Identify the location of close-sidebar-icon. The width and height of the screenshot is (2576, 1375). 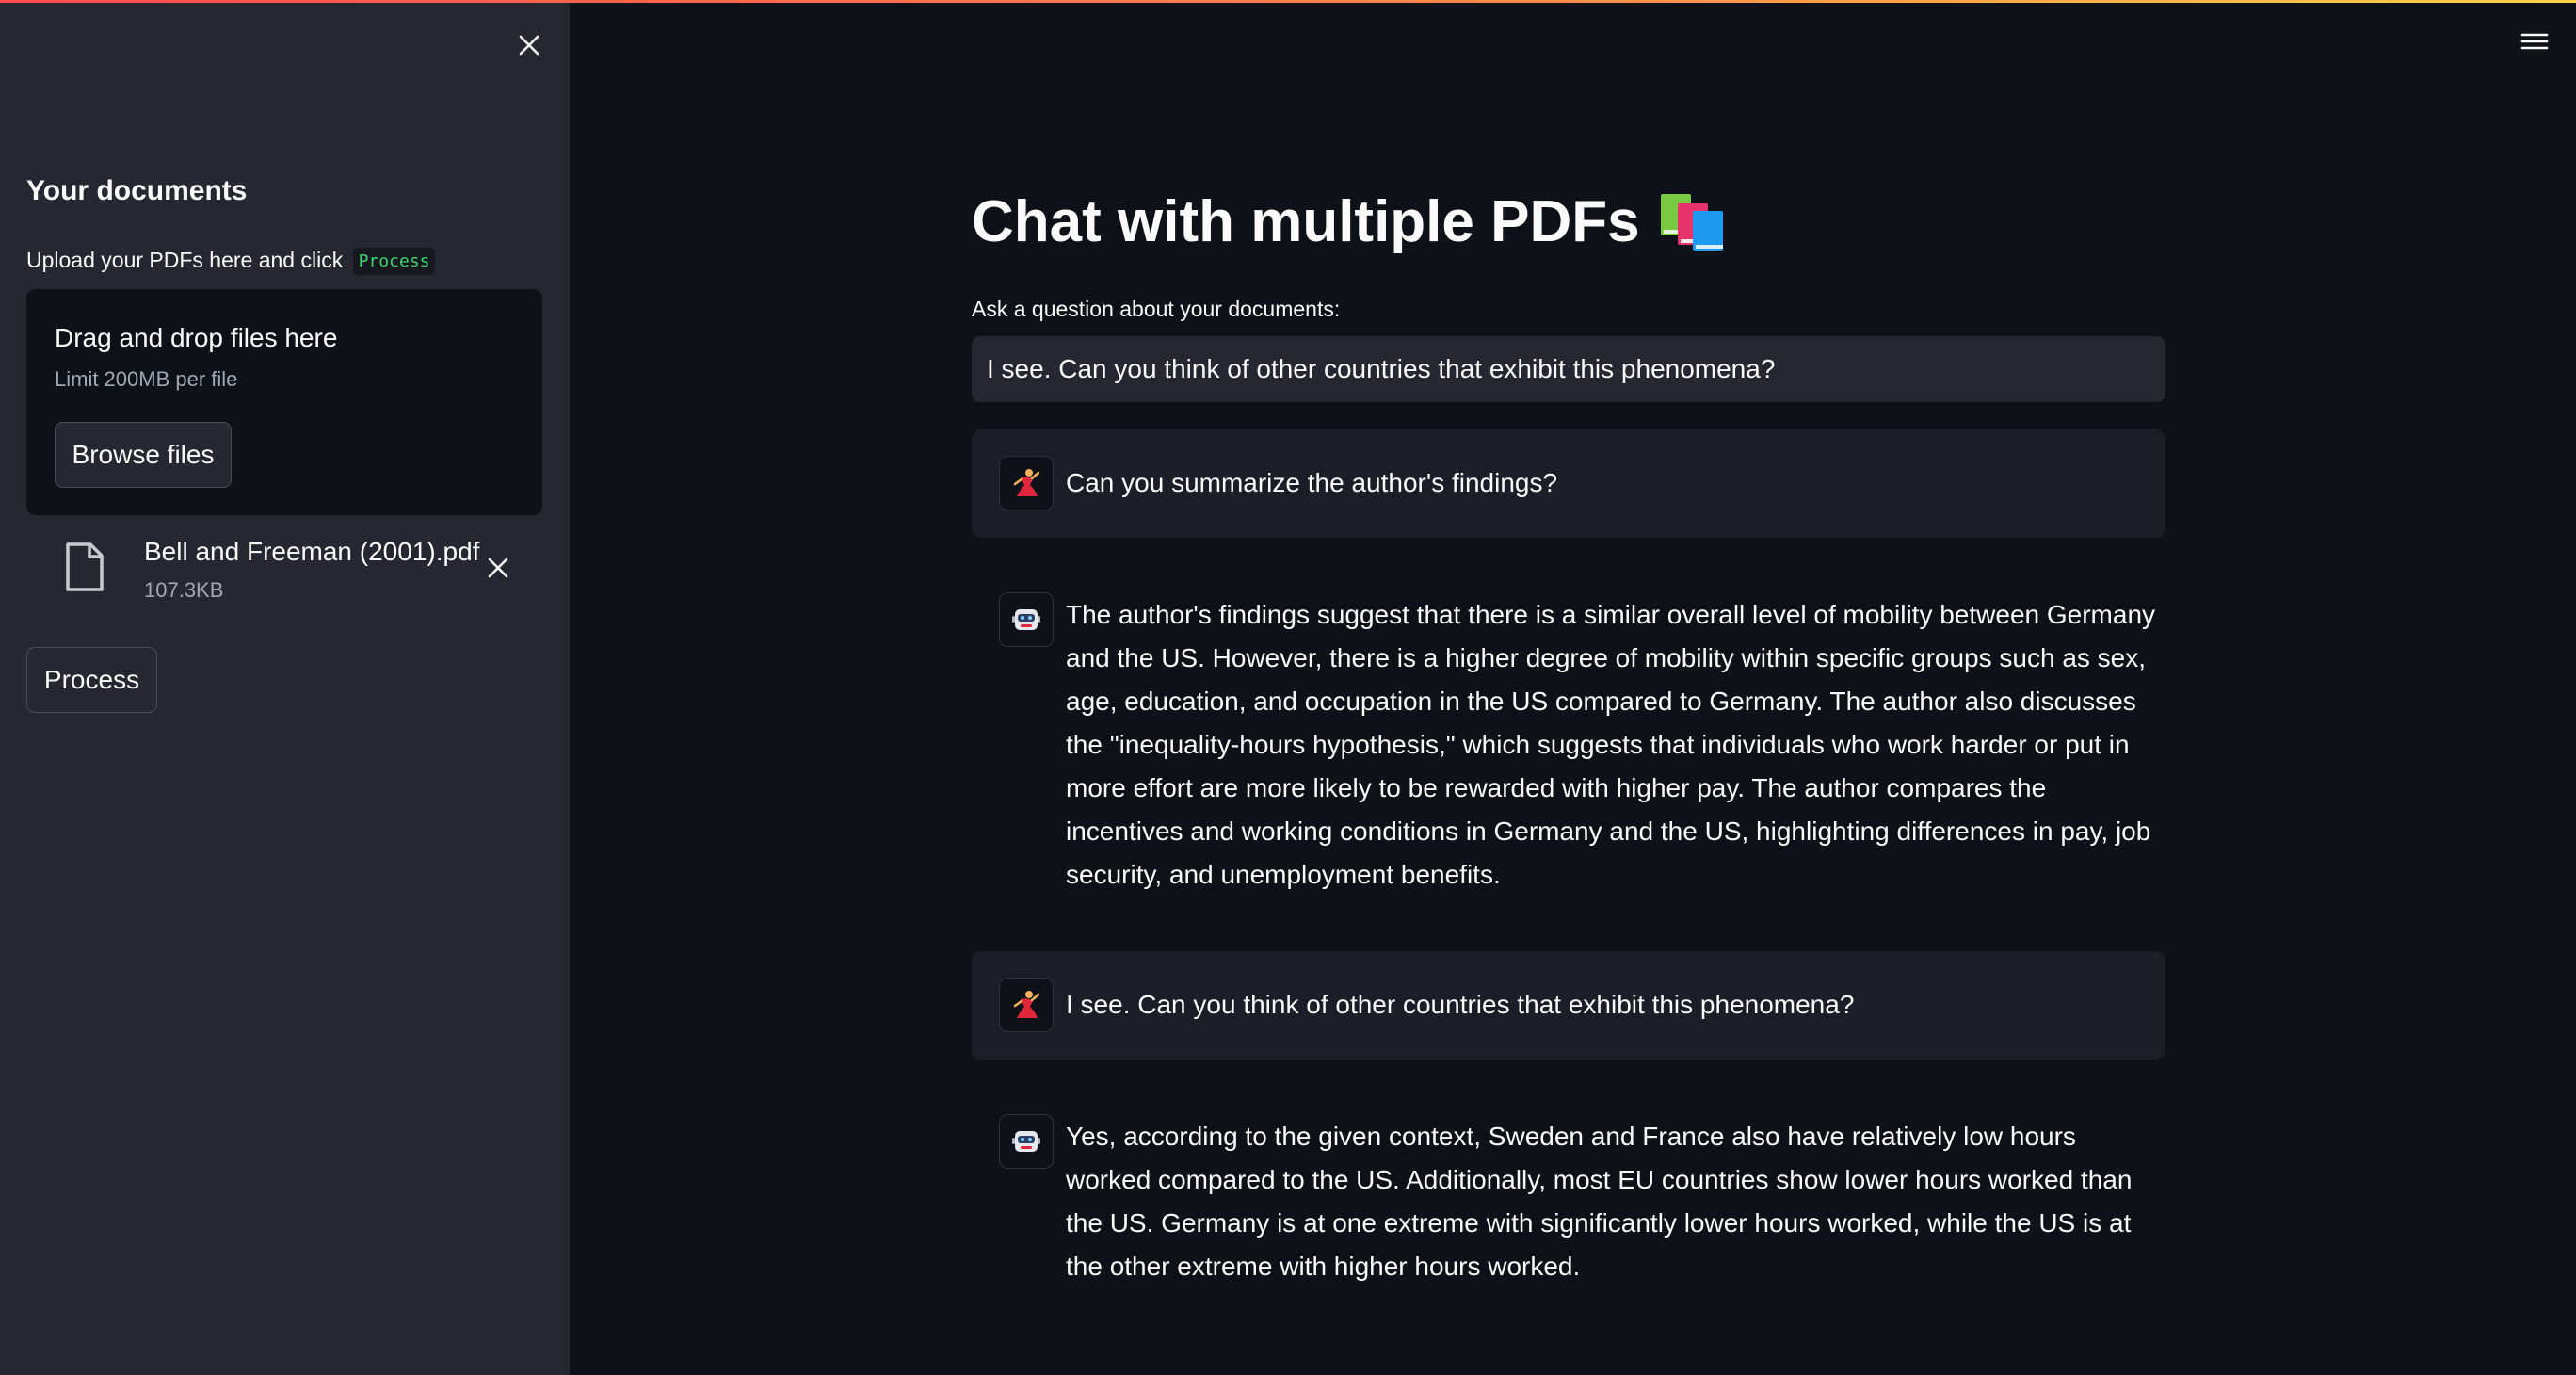
(529, 45).